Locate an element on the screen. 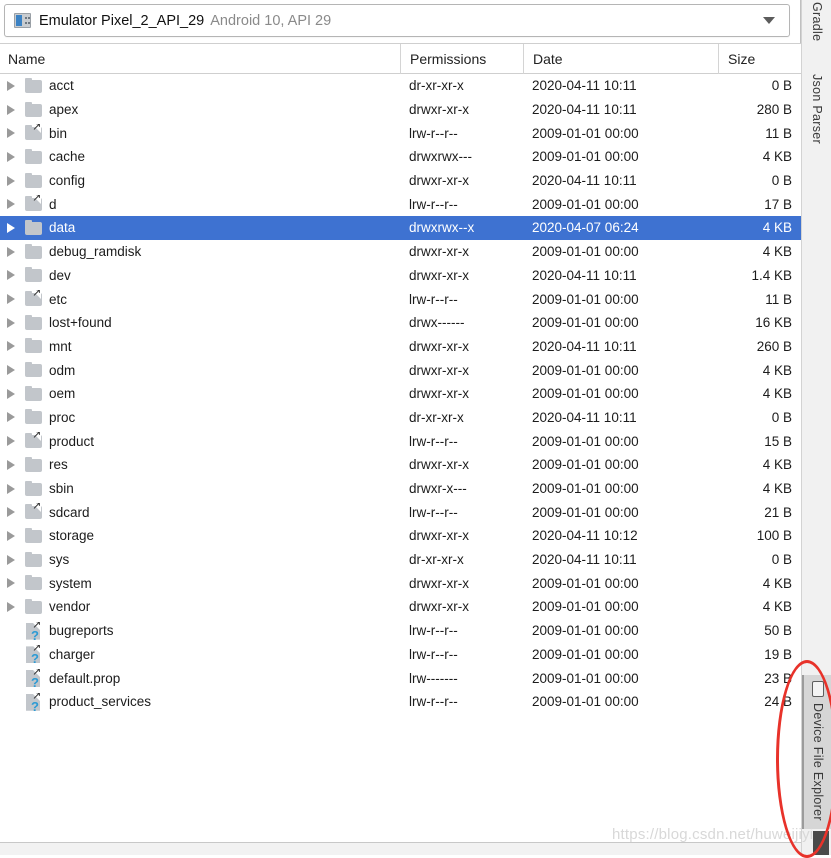 The image size is (831, 858). tool-tab-gradle: Gradle is located at coordinates (816, 21).